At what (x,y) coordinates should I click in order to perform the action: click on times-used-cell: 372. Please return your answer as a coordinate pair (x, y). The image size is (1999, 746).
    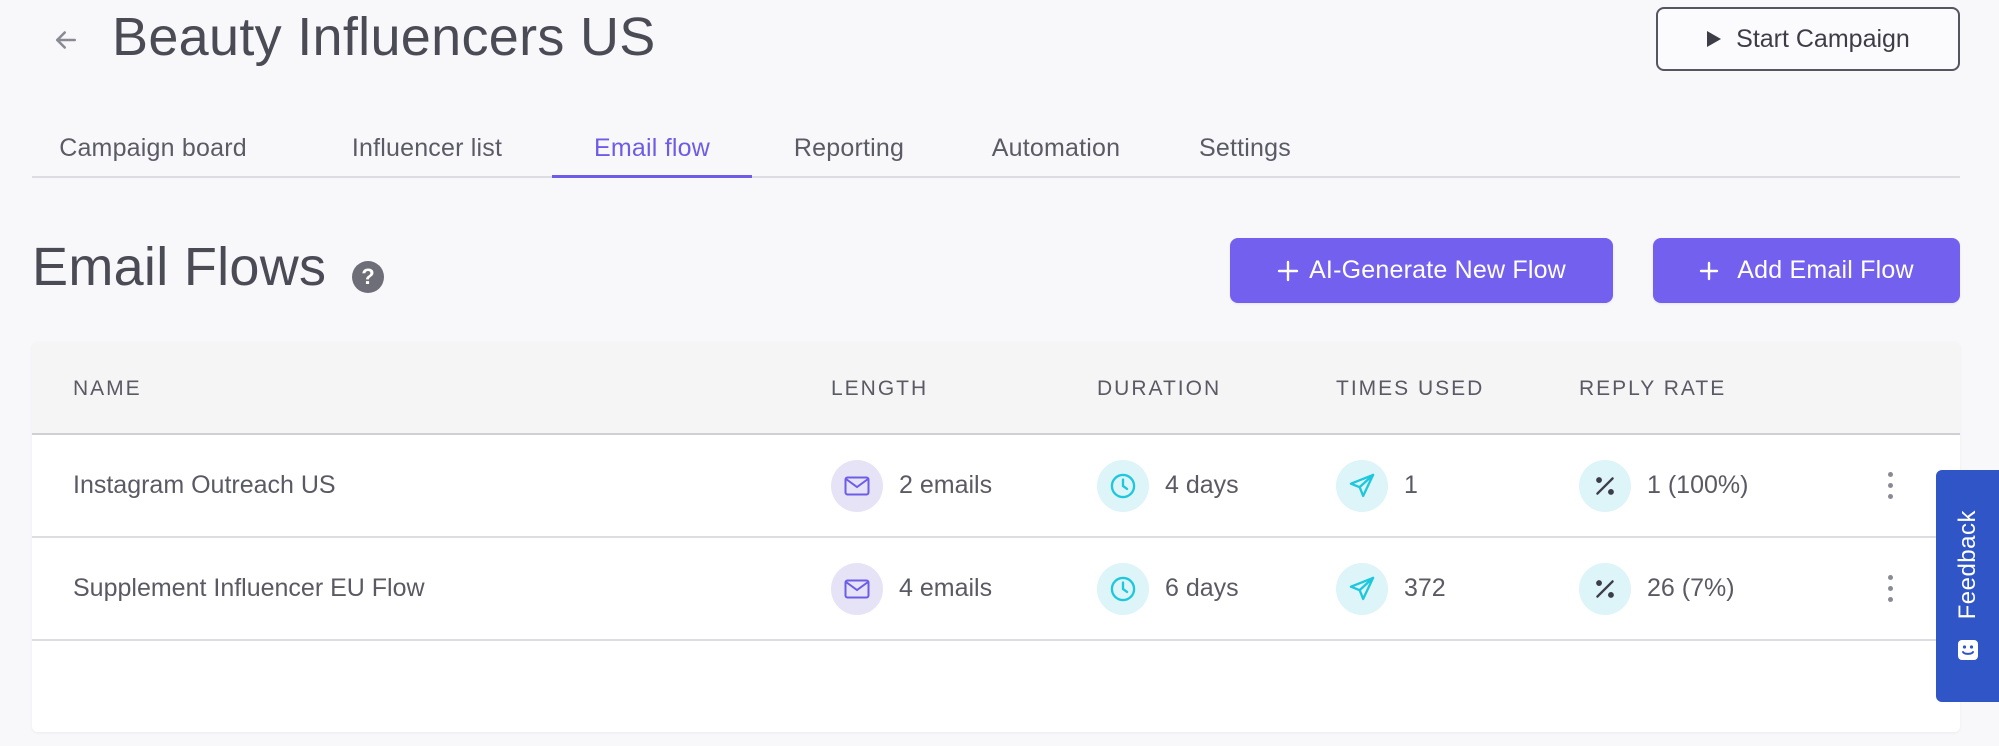
    Looking at the image, I should click on (1391, 588).